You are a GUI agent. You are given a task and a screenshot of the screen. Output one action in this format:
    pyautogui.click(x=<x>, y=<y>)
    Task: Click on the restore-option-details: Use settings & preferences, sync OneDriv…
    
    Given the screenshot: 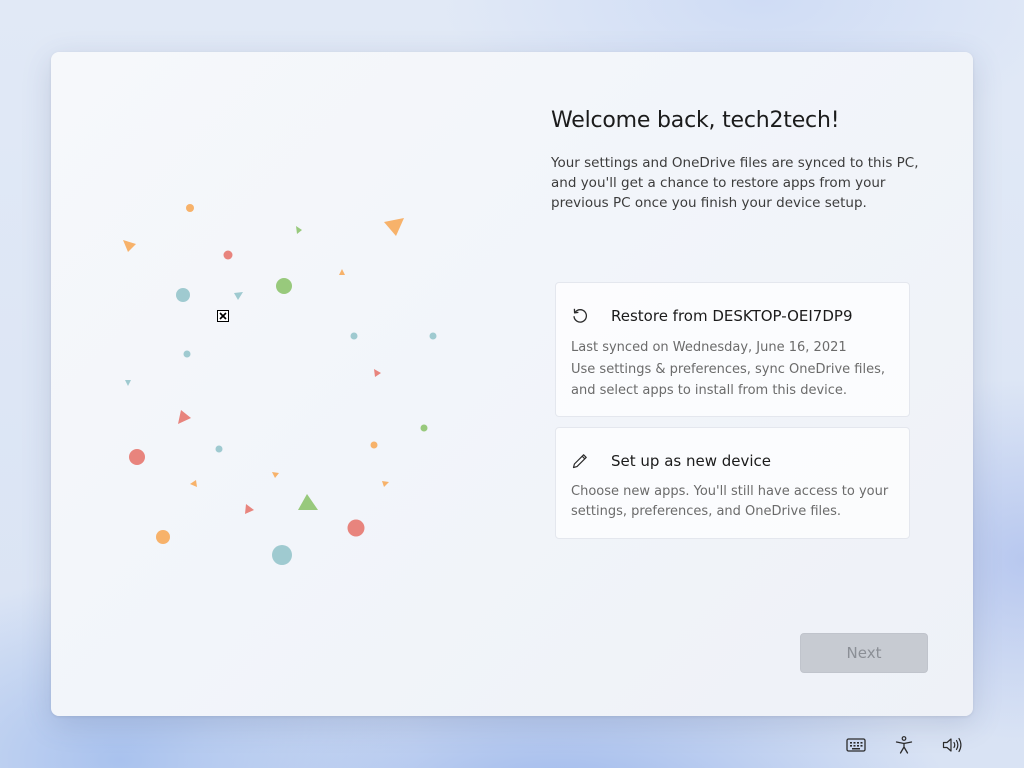 What is the action you would take?
    pyautogui.click(x=728, y=380)
    